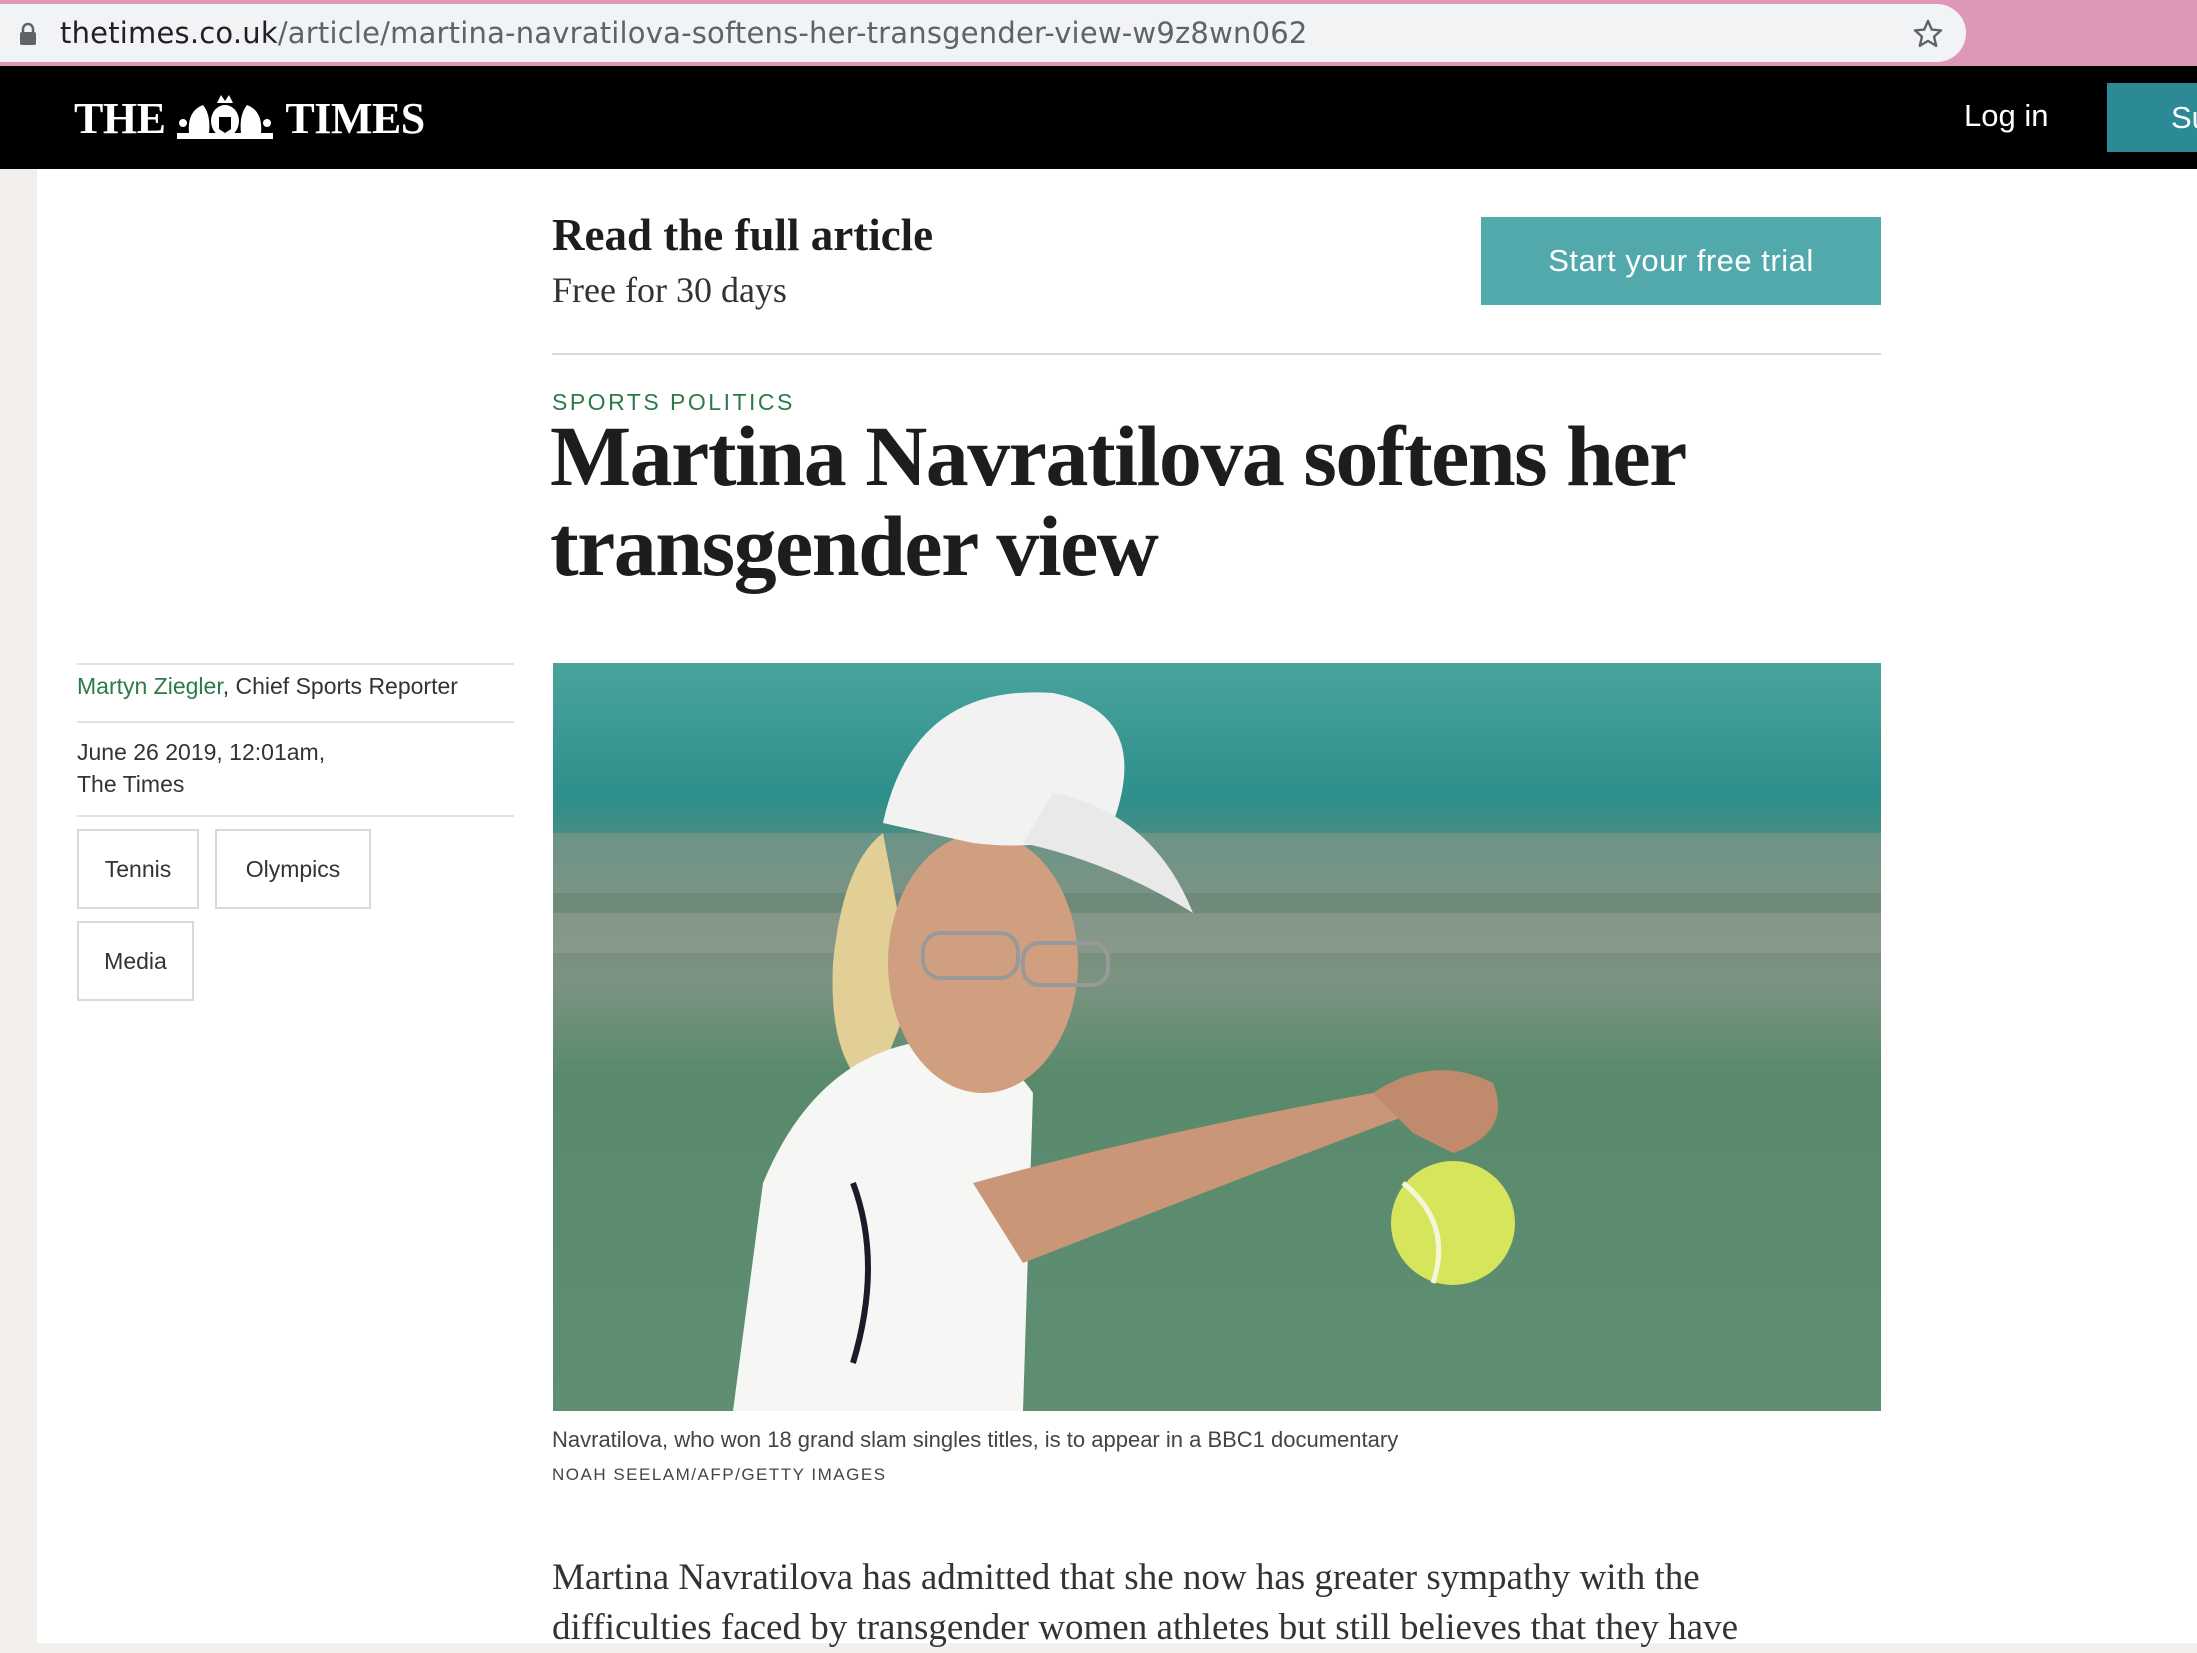 This screenshot has width=2197, height=1653. What do you see at coordinates (201, 752) in the screenshot?
I see `publish-date: June 26 2019, 12:01am,` at bounding box center [201, 752].